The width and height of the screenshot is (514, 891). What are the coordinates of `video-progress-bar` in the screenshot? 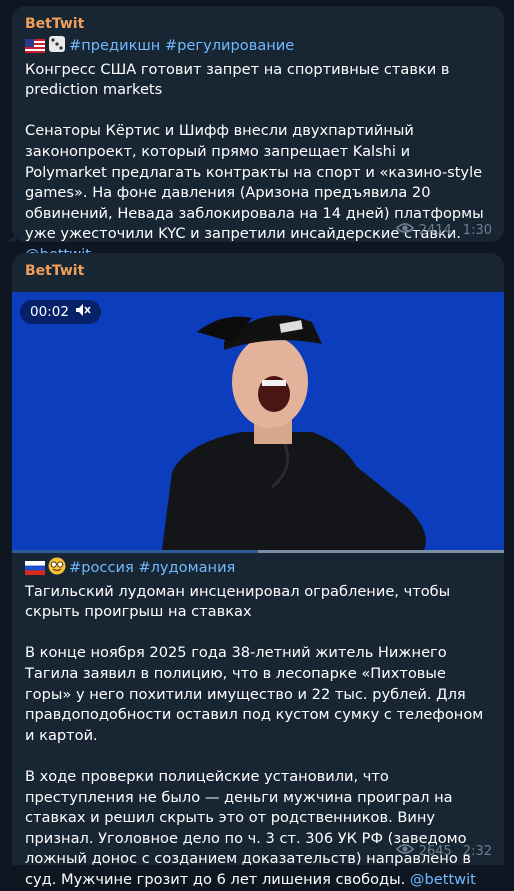 It's located at (258, 551).